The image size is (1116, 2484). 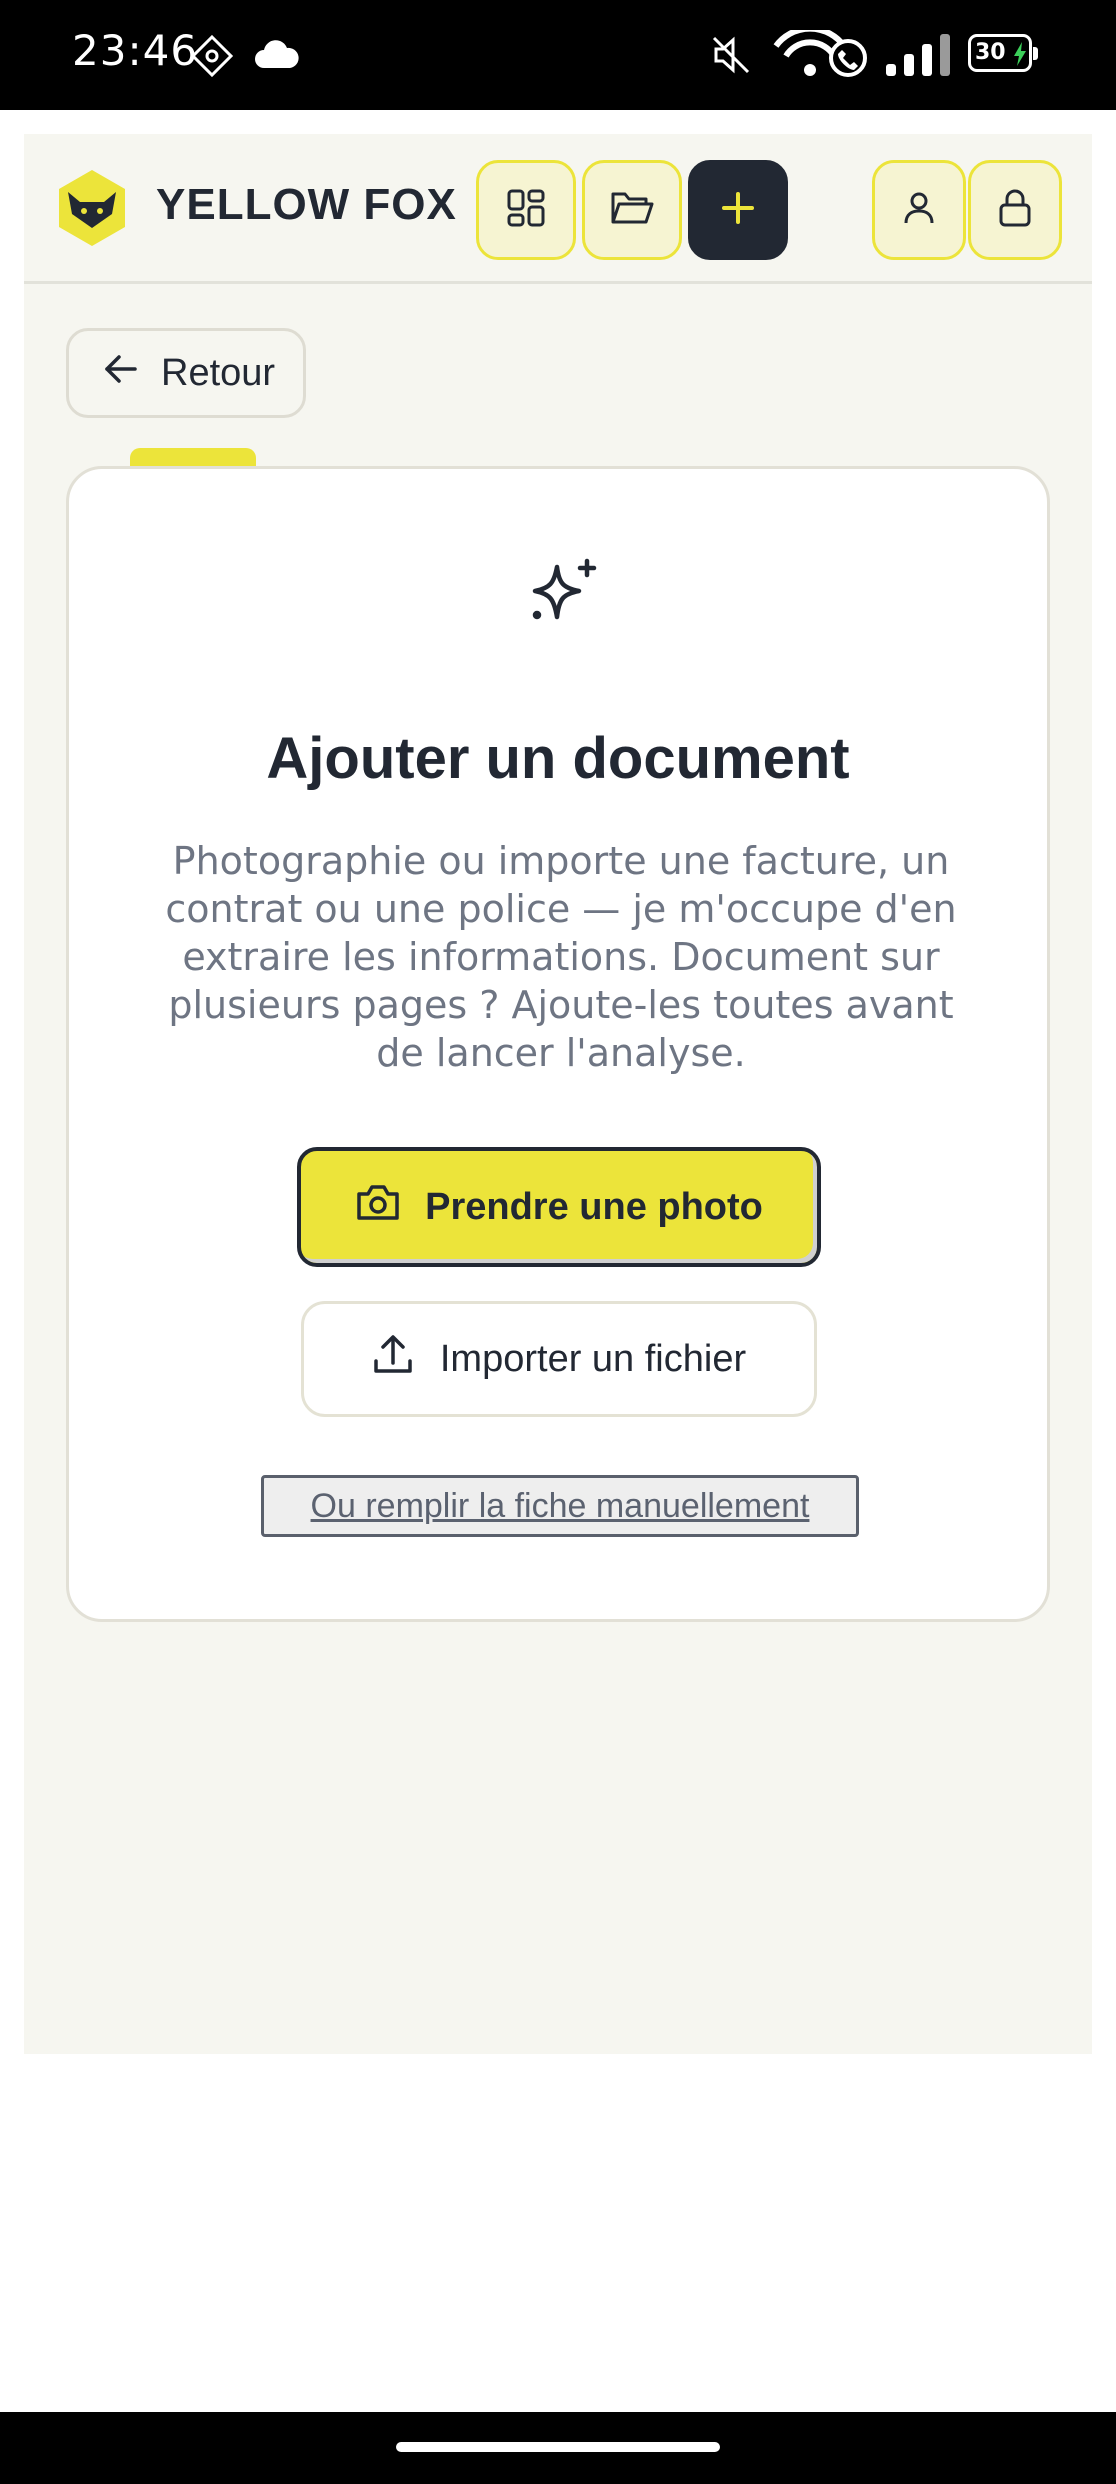 I want to click on dashboard-button, so click(x=526, y=210).